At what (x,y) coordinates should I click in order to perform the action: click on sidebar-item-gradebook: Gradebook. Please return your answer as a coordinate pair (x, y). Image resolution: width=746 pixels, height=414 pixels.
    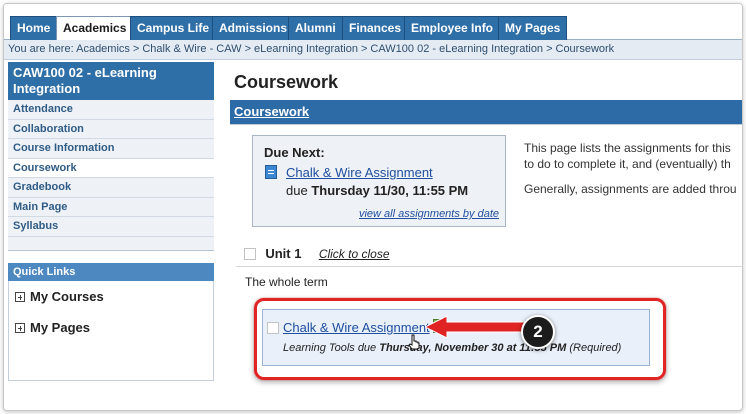
    Looking at the image, I should click on (111, 188).